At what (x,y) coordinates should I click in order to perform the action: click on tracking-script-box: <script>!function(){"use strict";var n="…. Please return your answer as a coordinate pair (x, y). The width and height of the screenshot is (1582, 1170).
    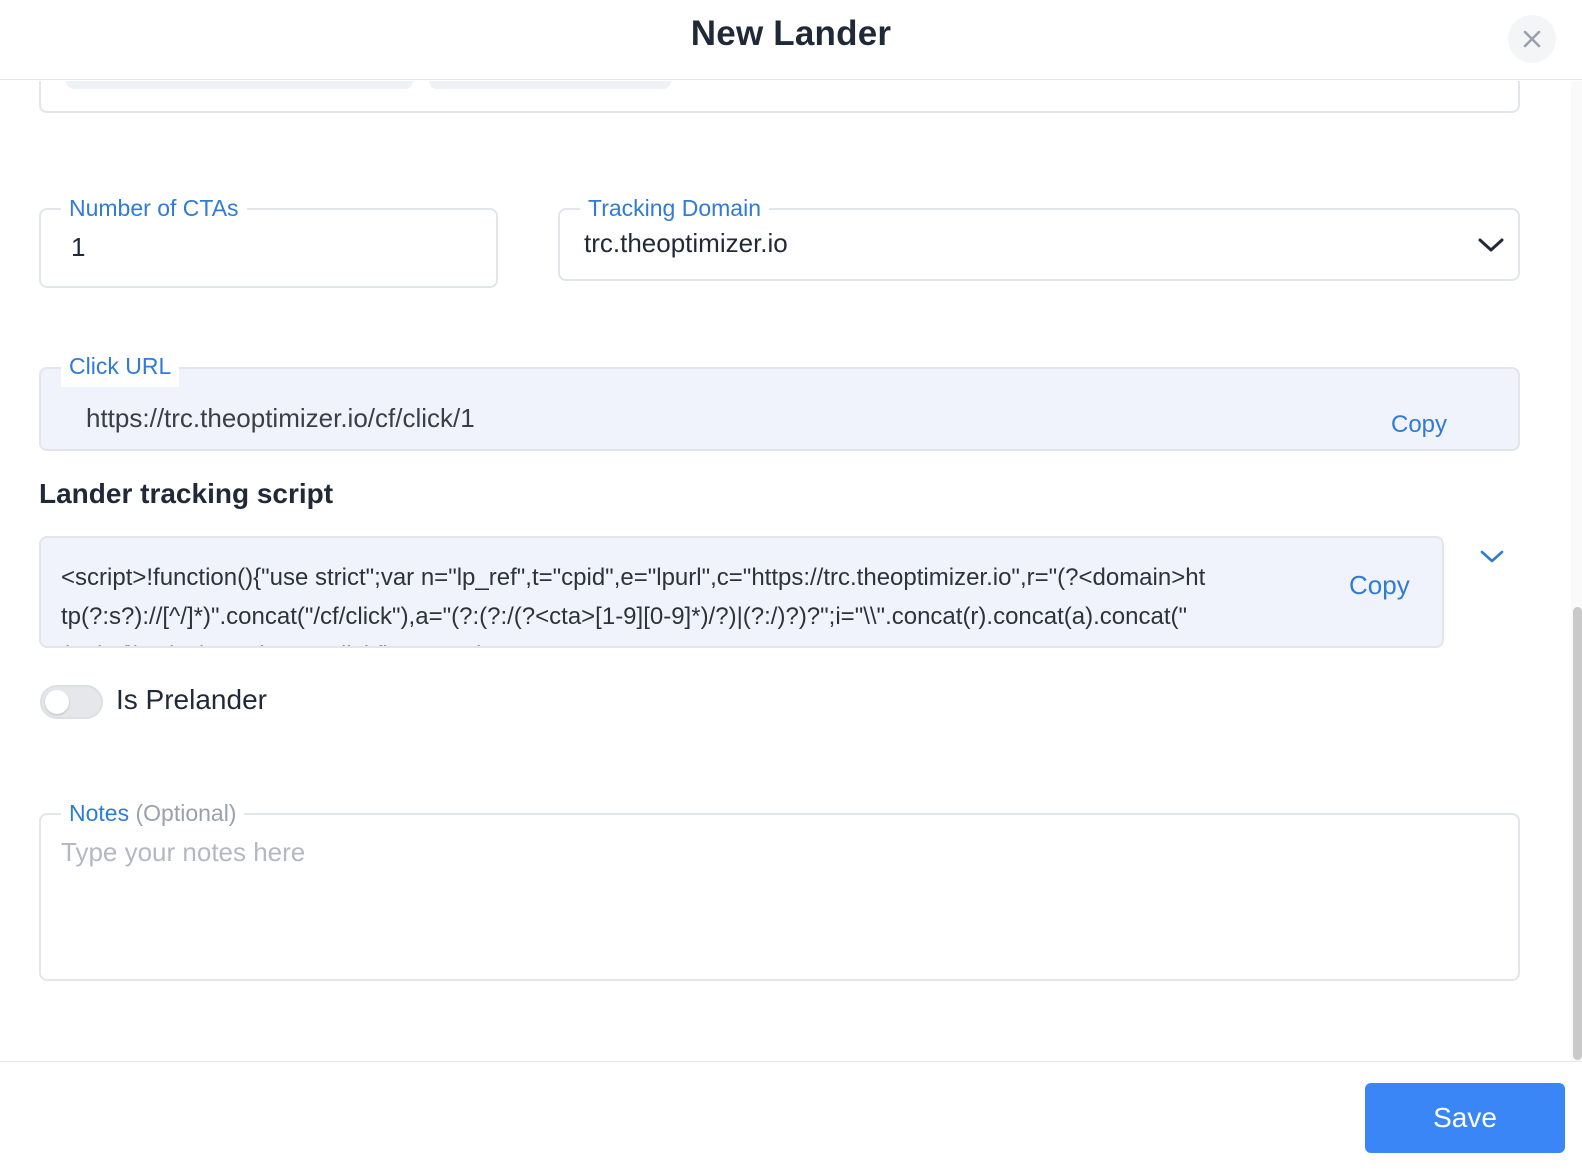
    Looking at the image, I should click on (741, 592).